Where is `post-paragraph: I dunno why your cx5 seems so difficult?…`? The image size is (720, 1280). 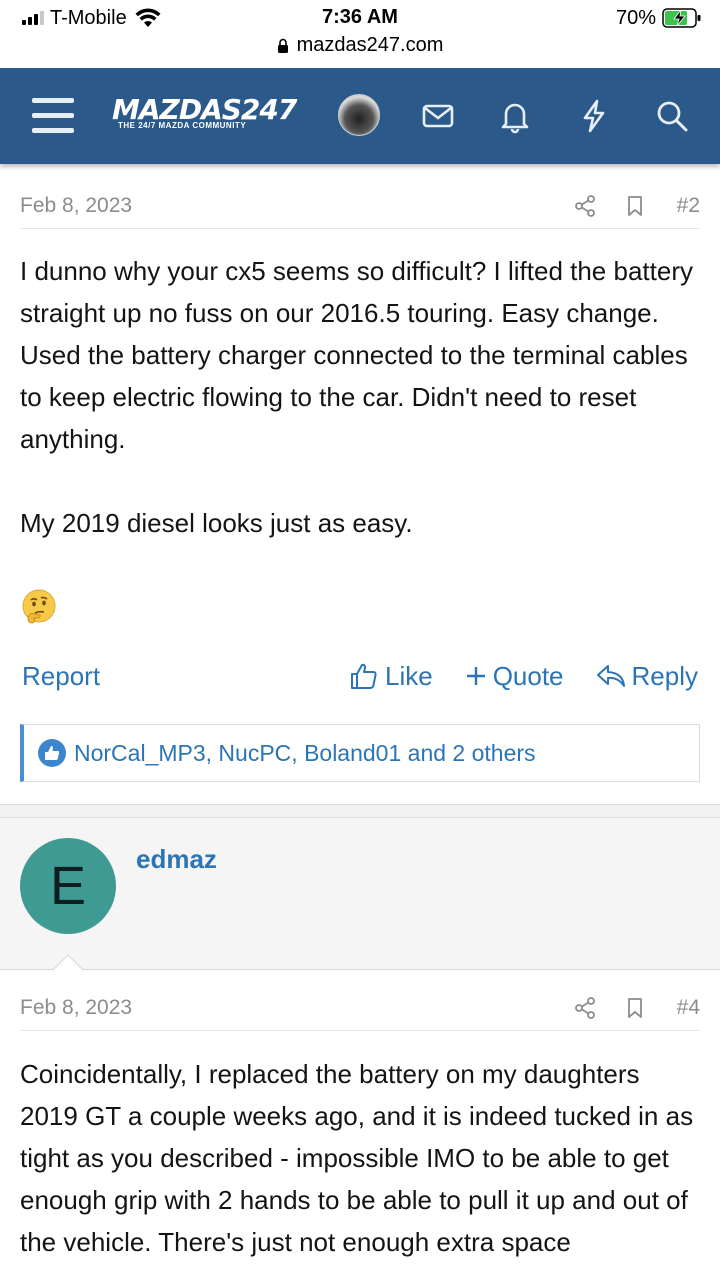
post-paragraph: I dunno why your cx5 seems so difficult?… is located at coordinates (356, 355).